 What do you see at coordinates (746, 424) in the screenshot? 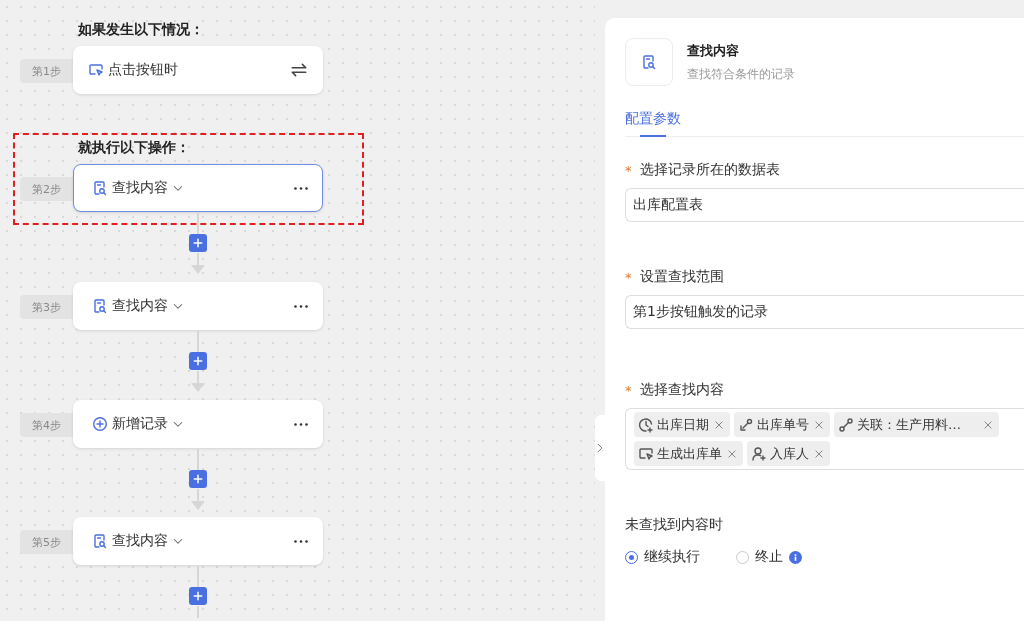
I see `link-icon` at bounding box center [746, 424].